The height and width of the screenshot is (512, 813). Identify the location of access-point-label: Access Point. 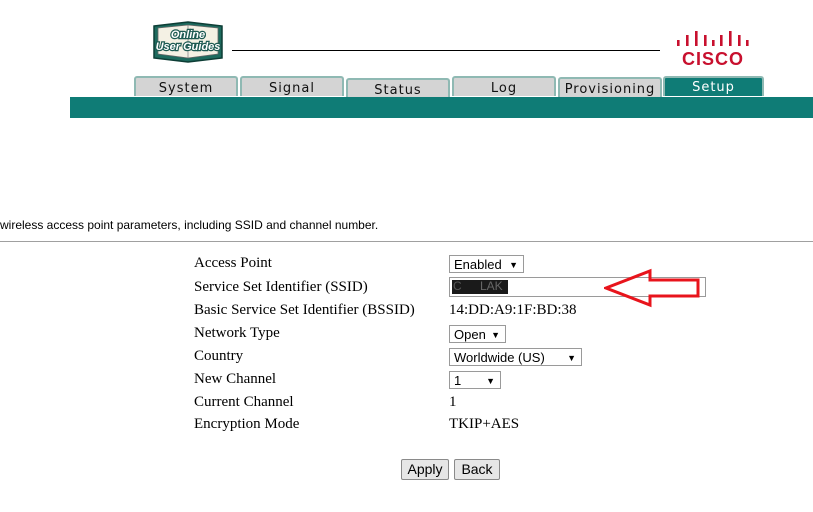
(233, 263).